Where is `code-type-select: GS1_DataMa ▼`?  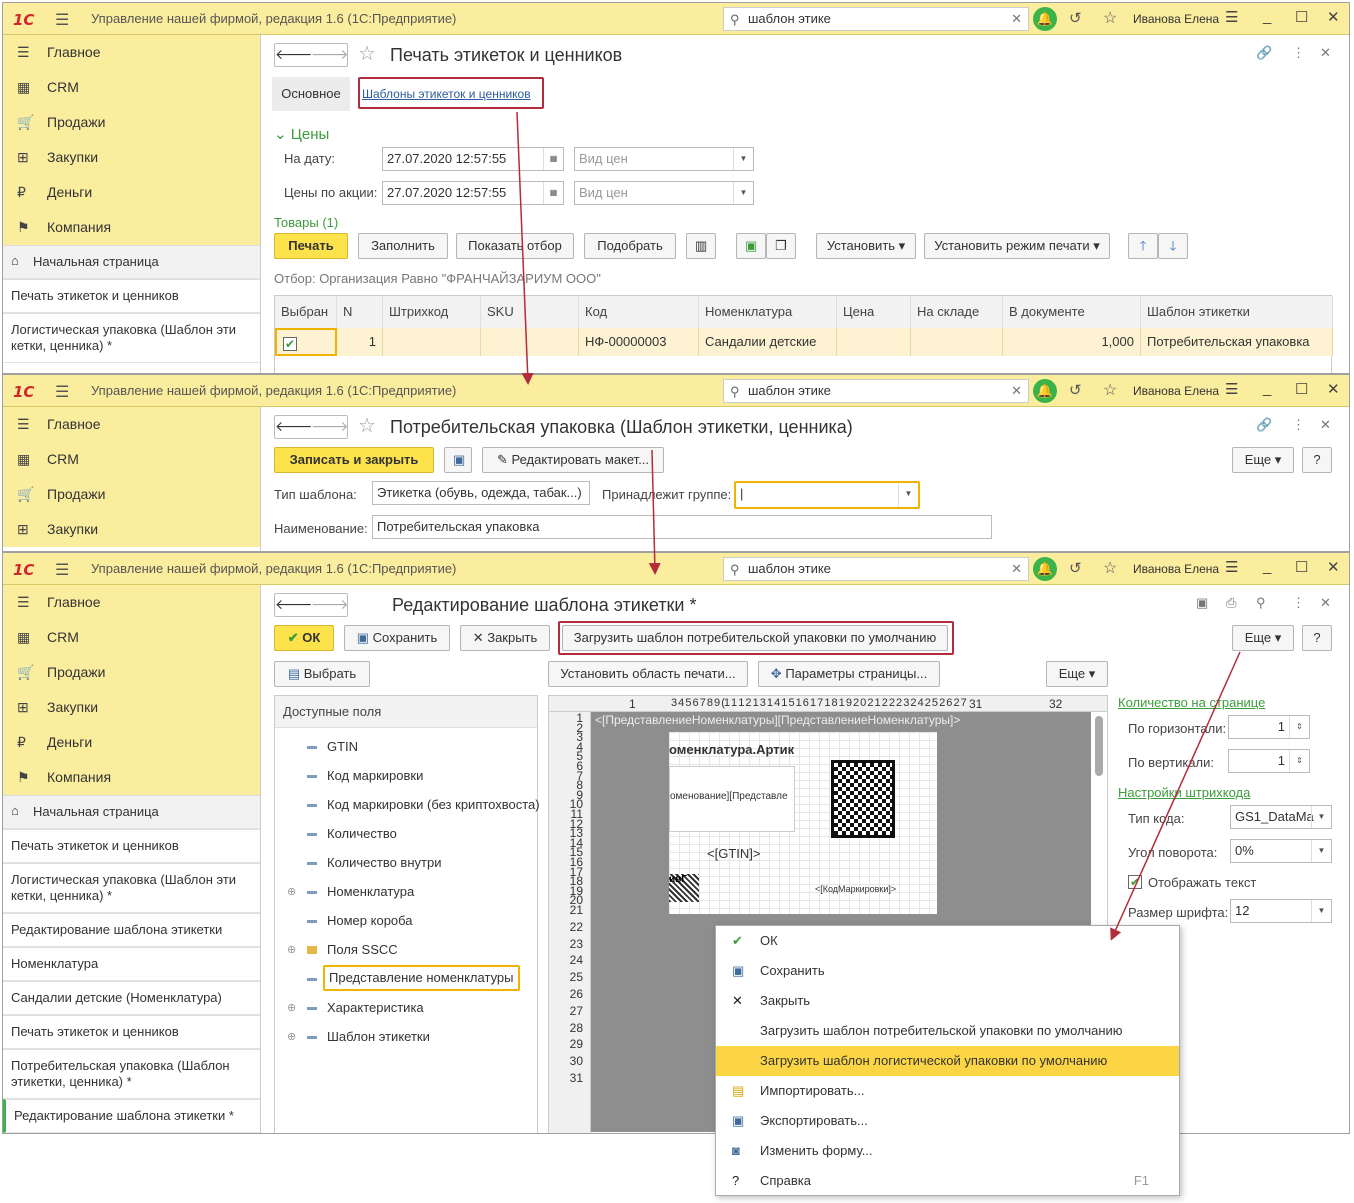
code-type-select: GS1_DataMa ▼ is located at coordinates (1281, 817).